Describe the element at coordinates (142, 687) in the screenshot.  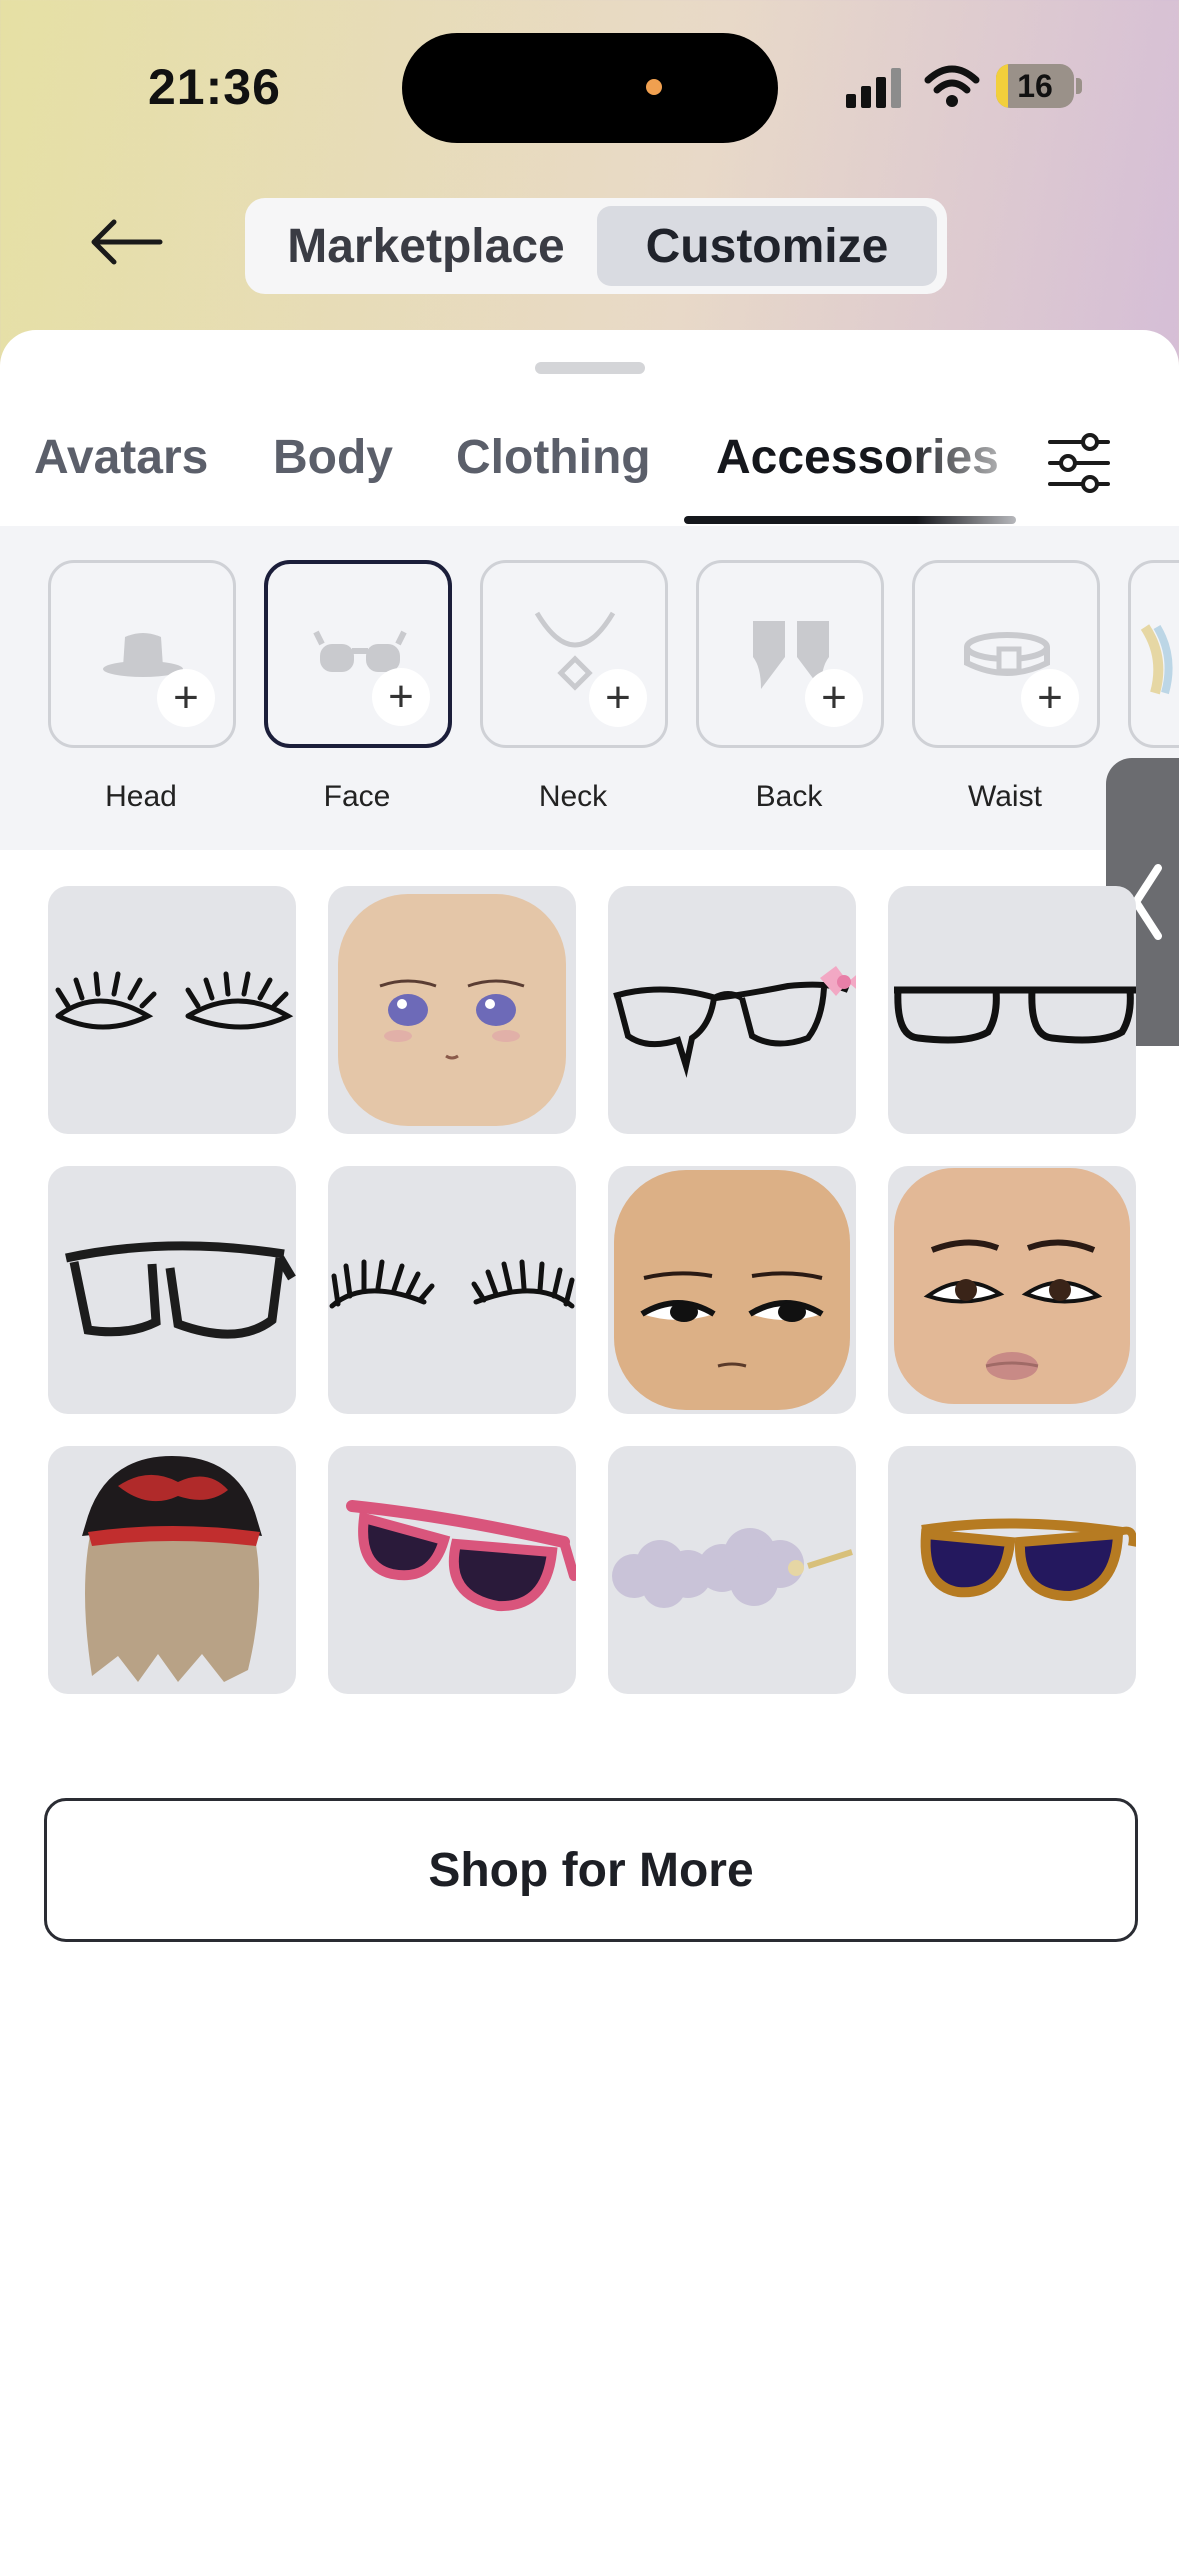
I see `subcategory-head: + Head` at that location.